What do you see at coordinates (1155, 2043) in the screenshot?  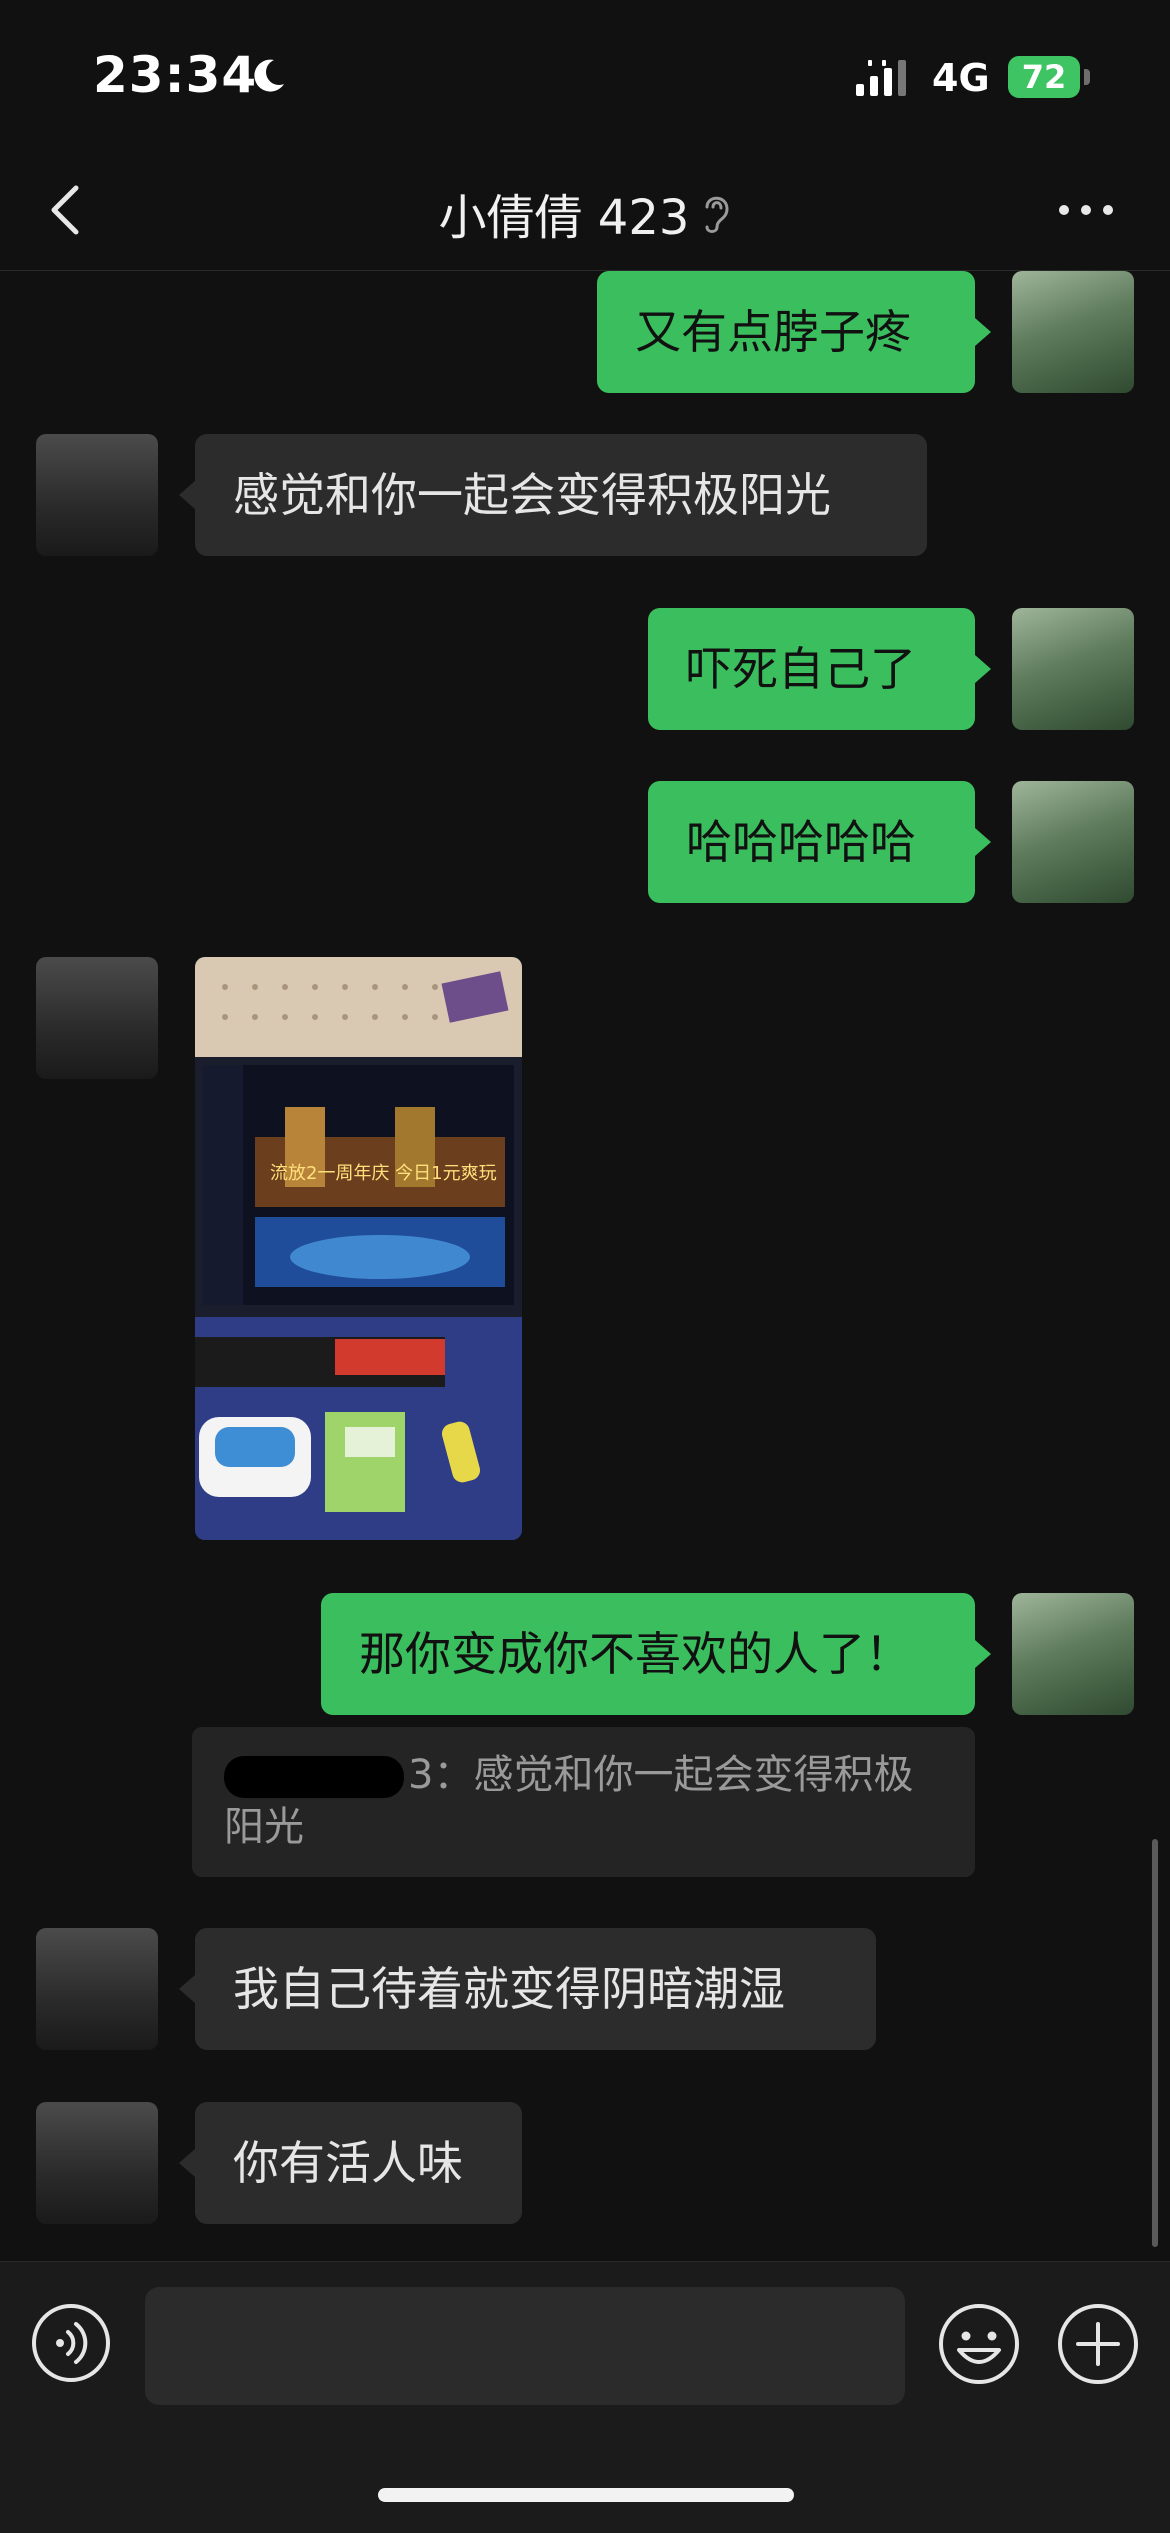 I see `scrollbar` at bounding box center [1155, 2043].